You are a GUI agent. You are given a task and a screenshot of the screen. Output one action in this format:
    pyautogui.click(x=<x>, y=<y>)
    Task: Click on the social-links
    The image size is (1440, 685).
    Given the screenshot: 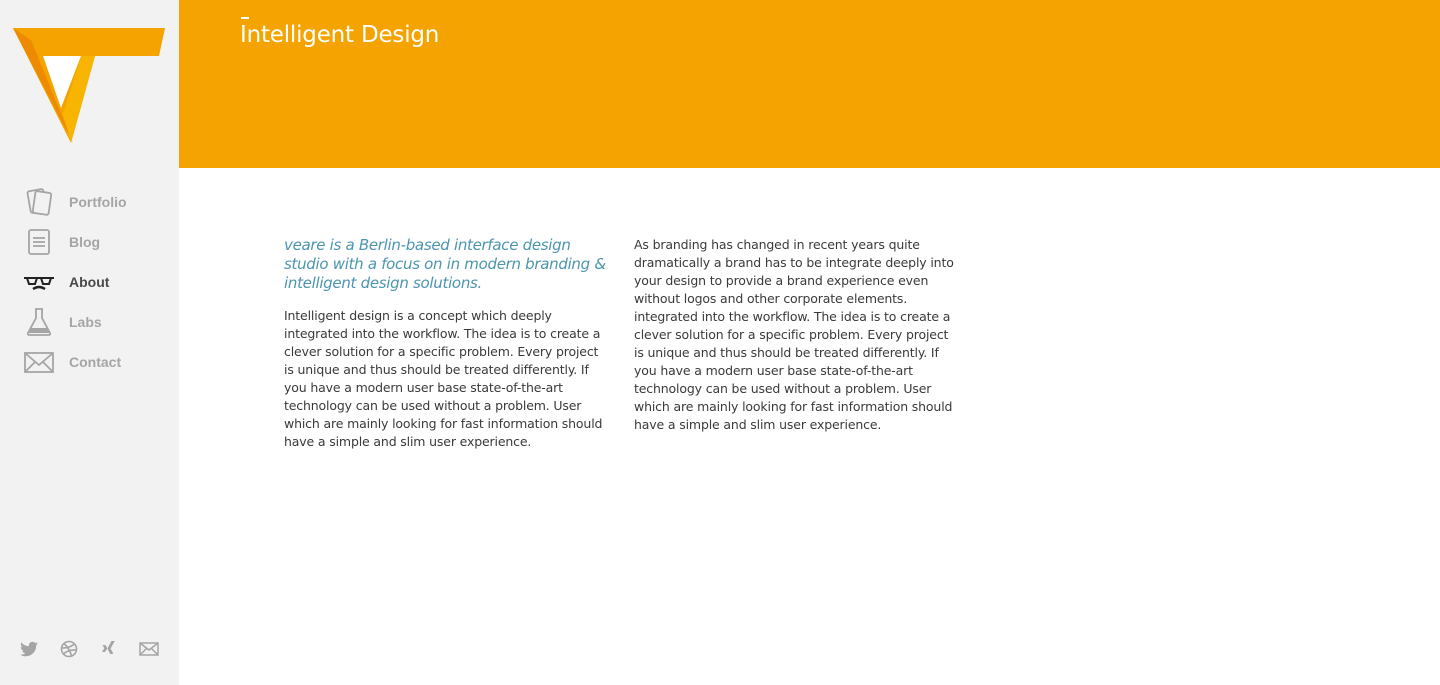 What is the action you would take?
    pyautogui.click(x=98, y=649)
    